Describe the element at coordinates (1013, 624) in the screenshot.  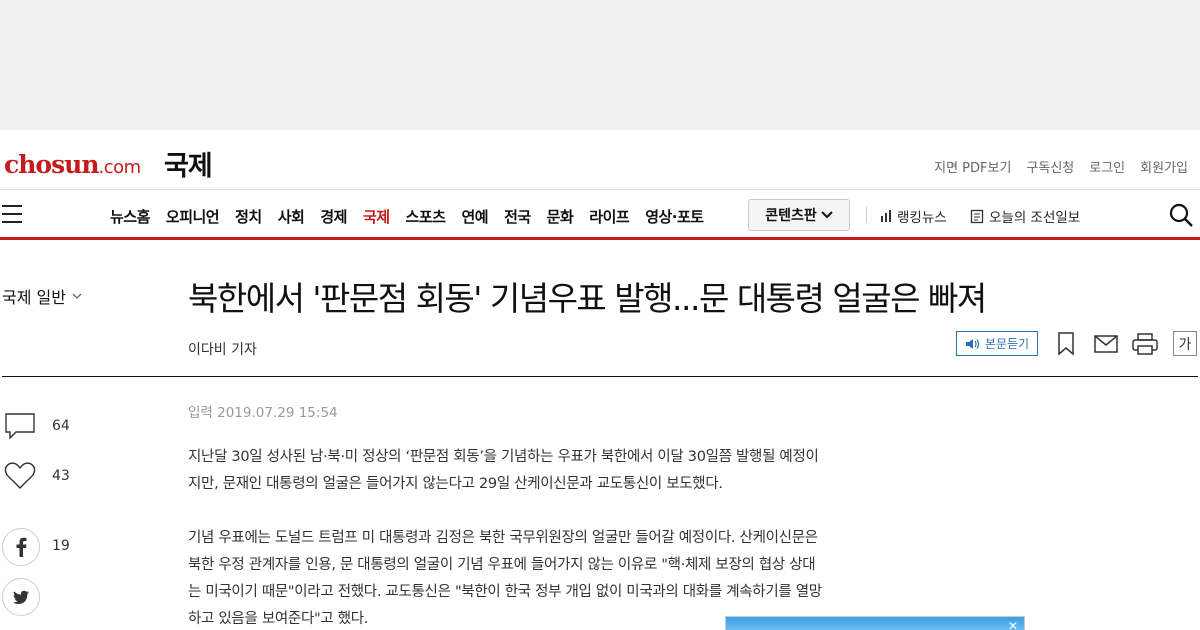
I see `close-icon: ✕` at that location.